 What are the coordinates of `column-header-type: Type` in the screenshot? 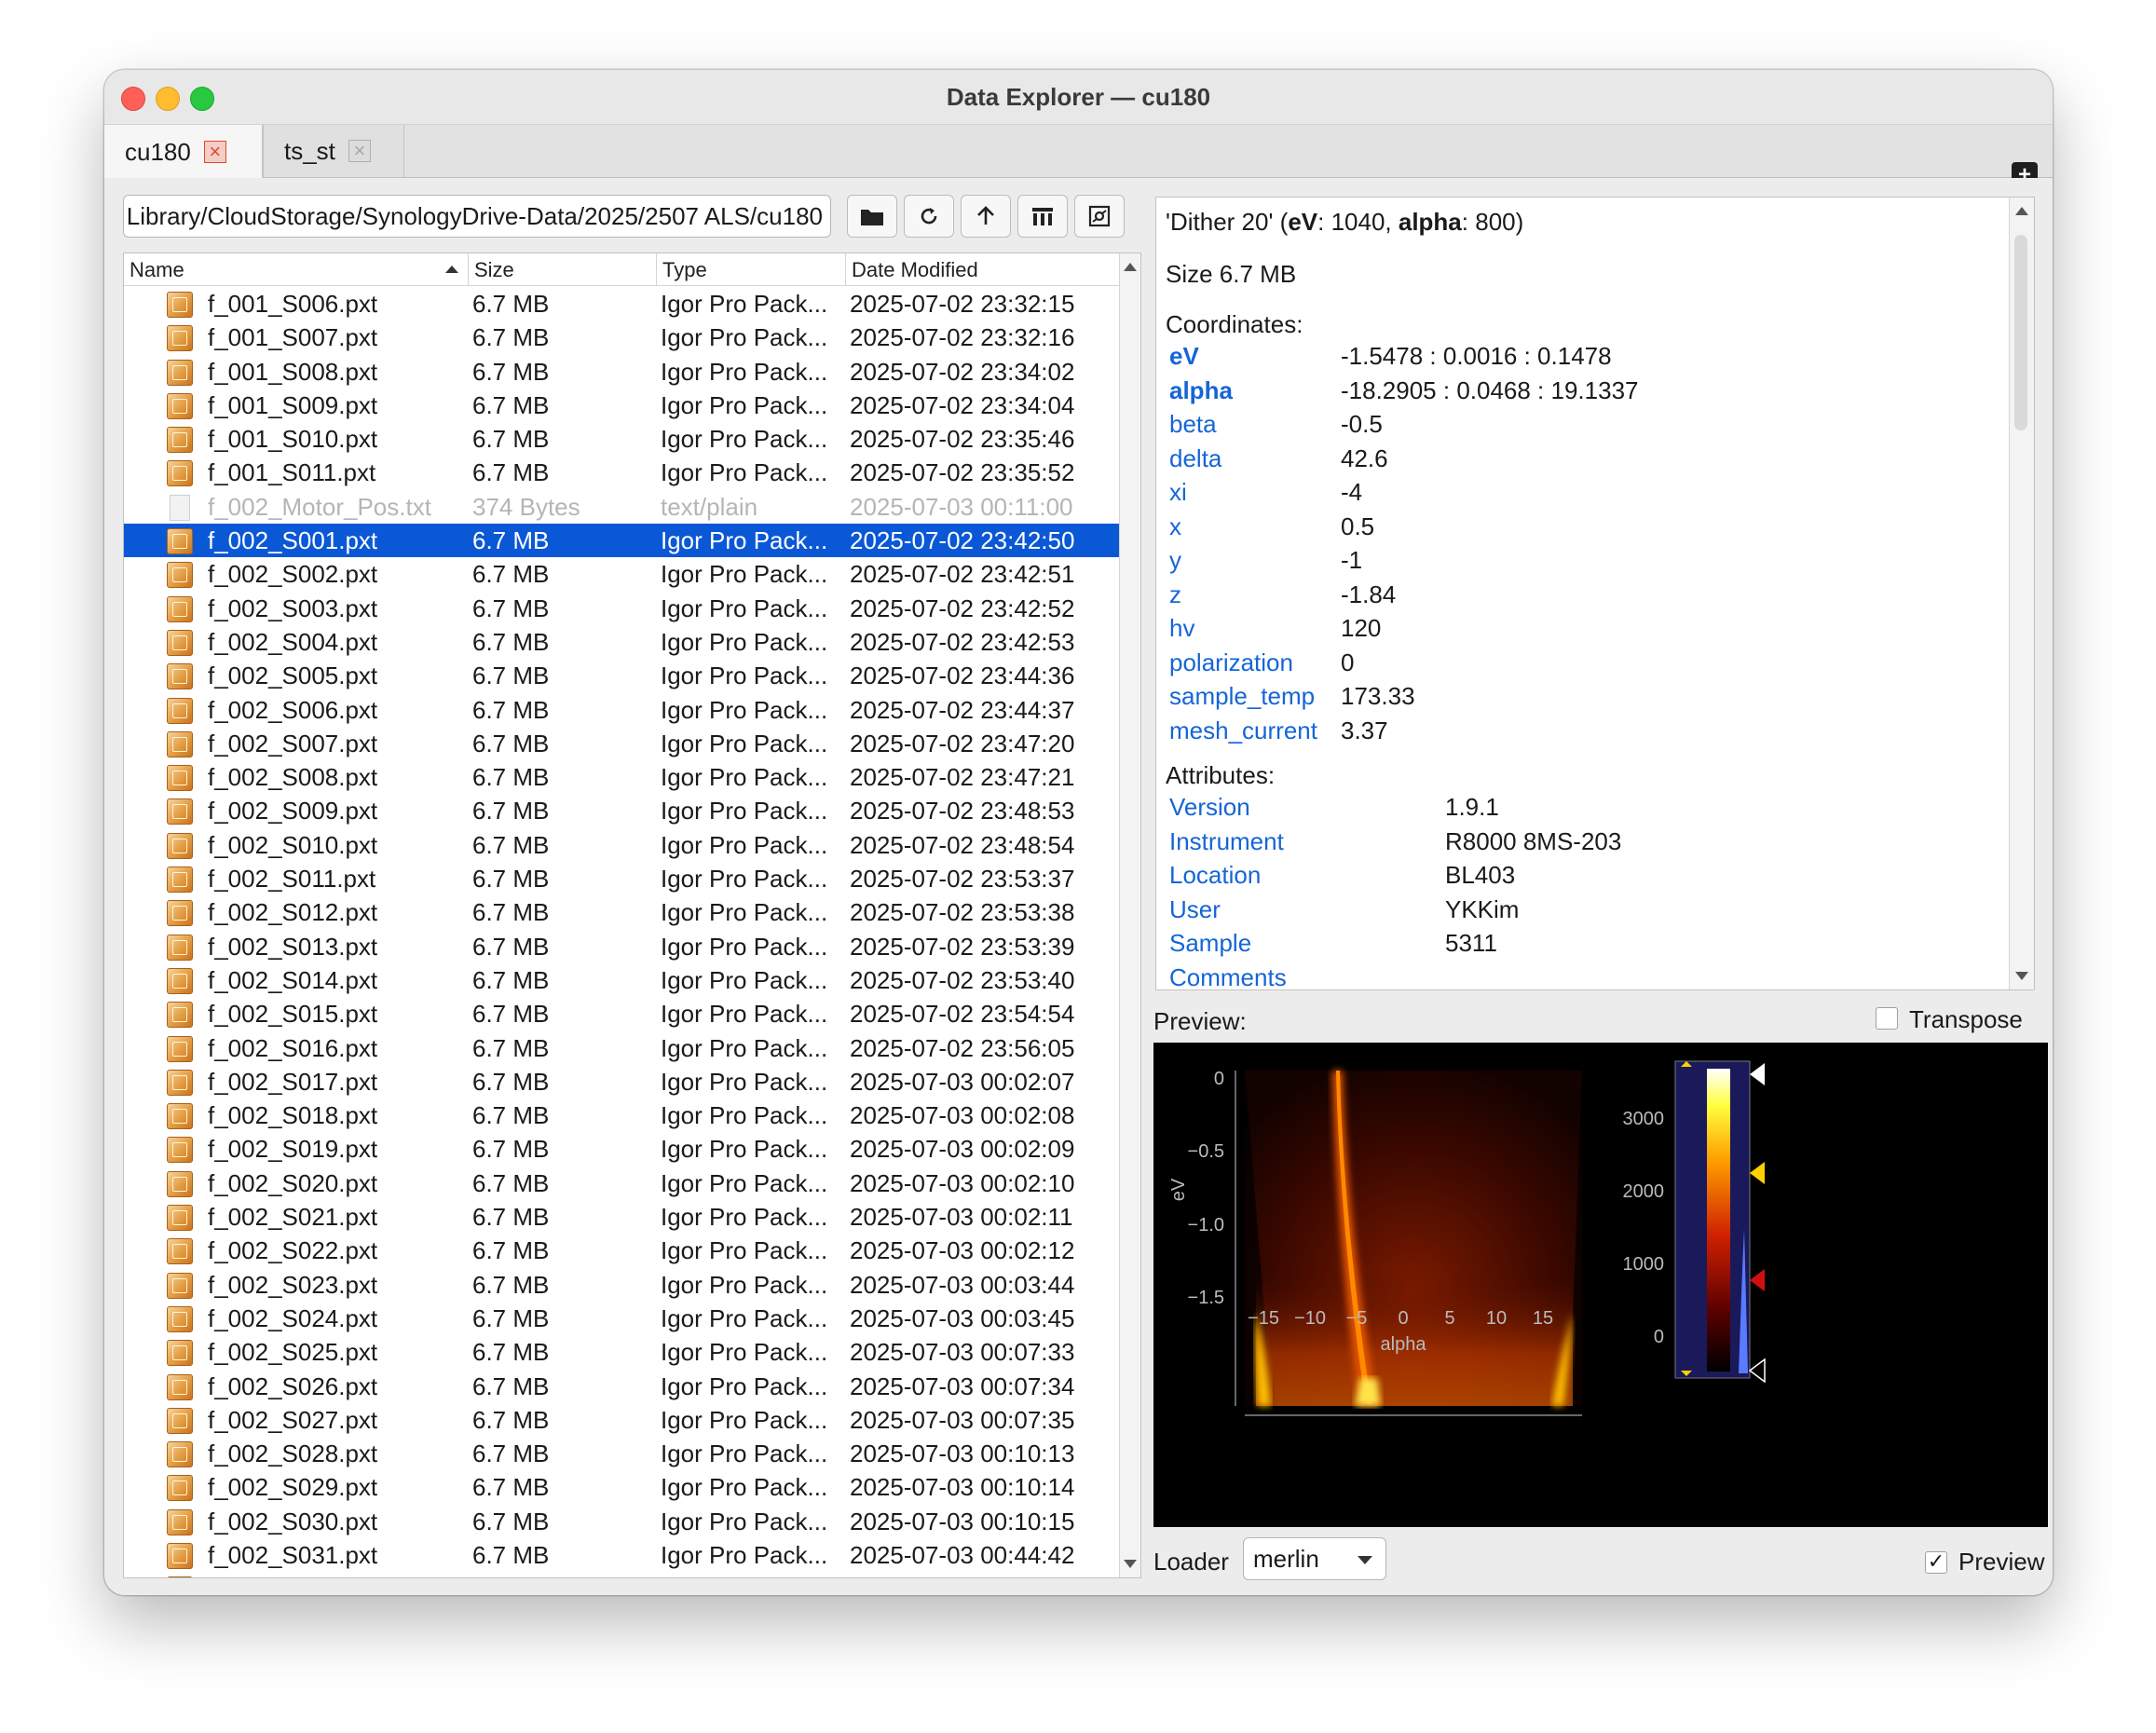 It's located at (751, 269).